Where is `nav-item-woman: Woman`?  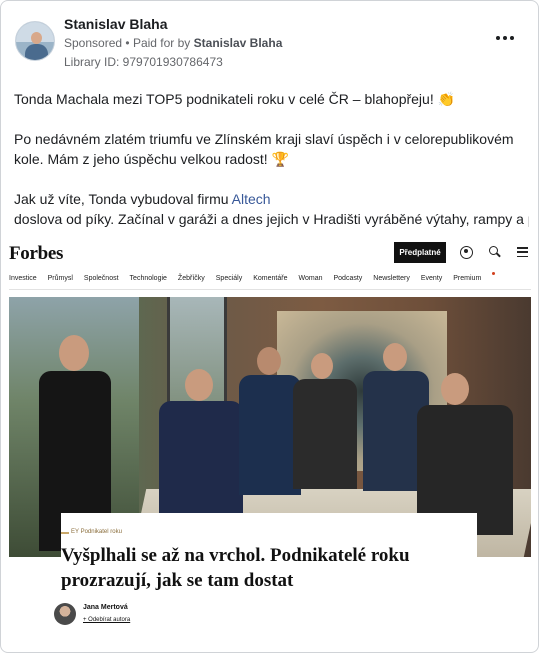
nav-item-woman: Woman is located at coordinates (310, 282).